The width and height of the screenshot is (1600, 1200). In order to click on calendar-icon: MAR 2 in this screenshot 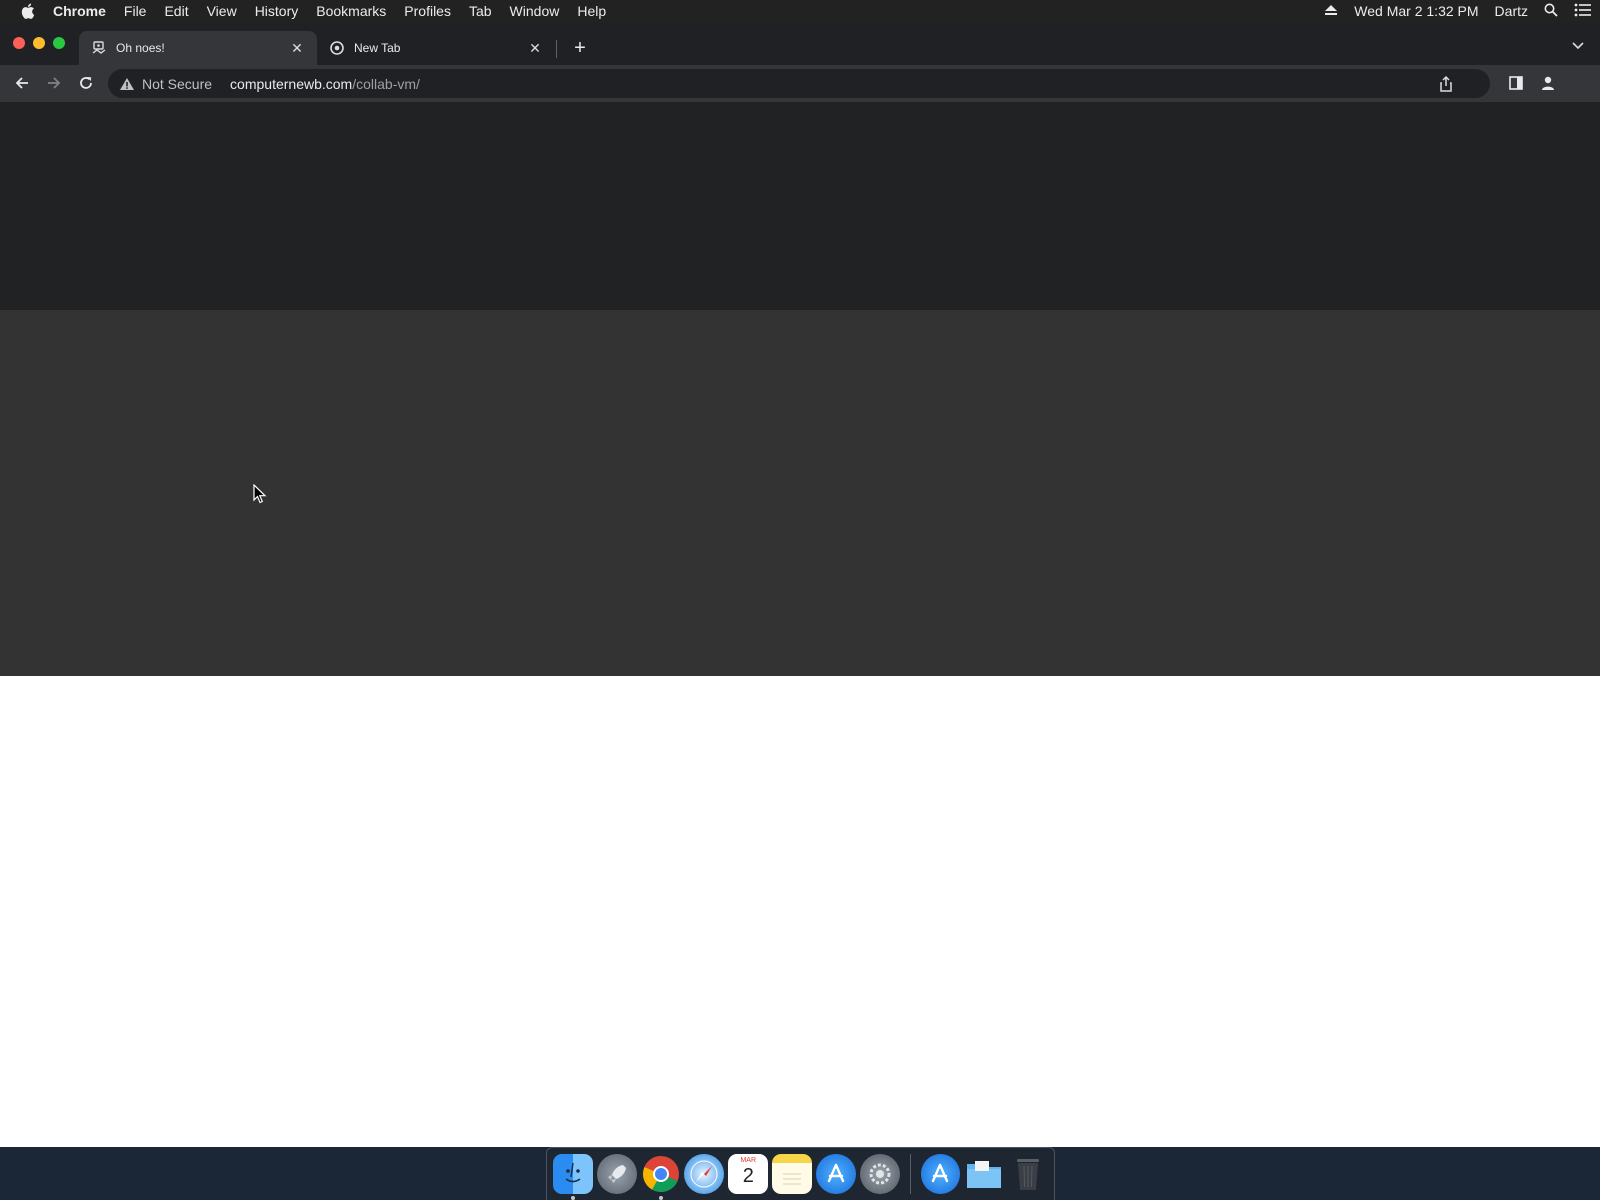, I will do `click(748, 1174)`.